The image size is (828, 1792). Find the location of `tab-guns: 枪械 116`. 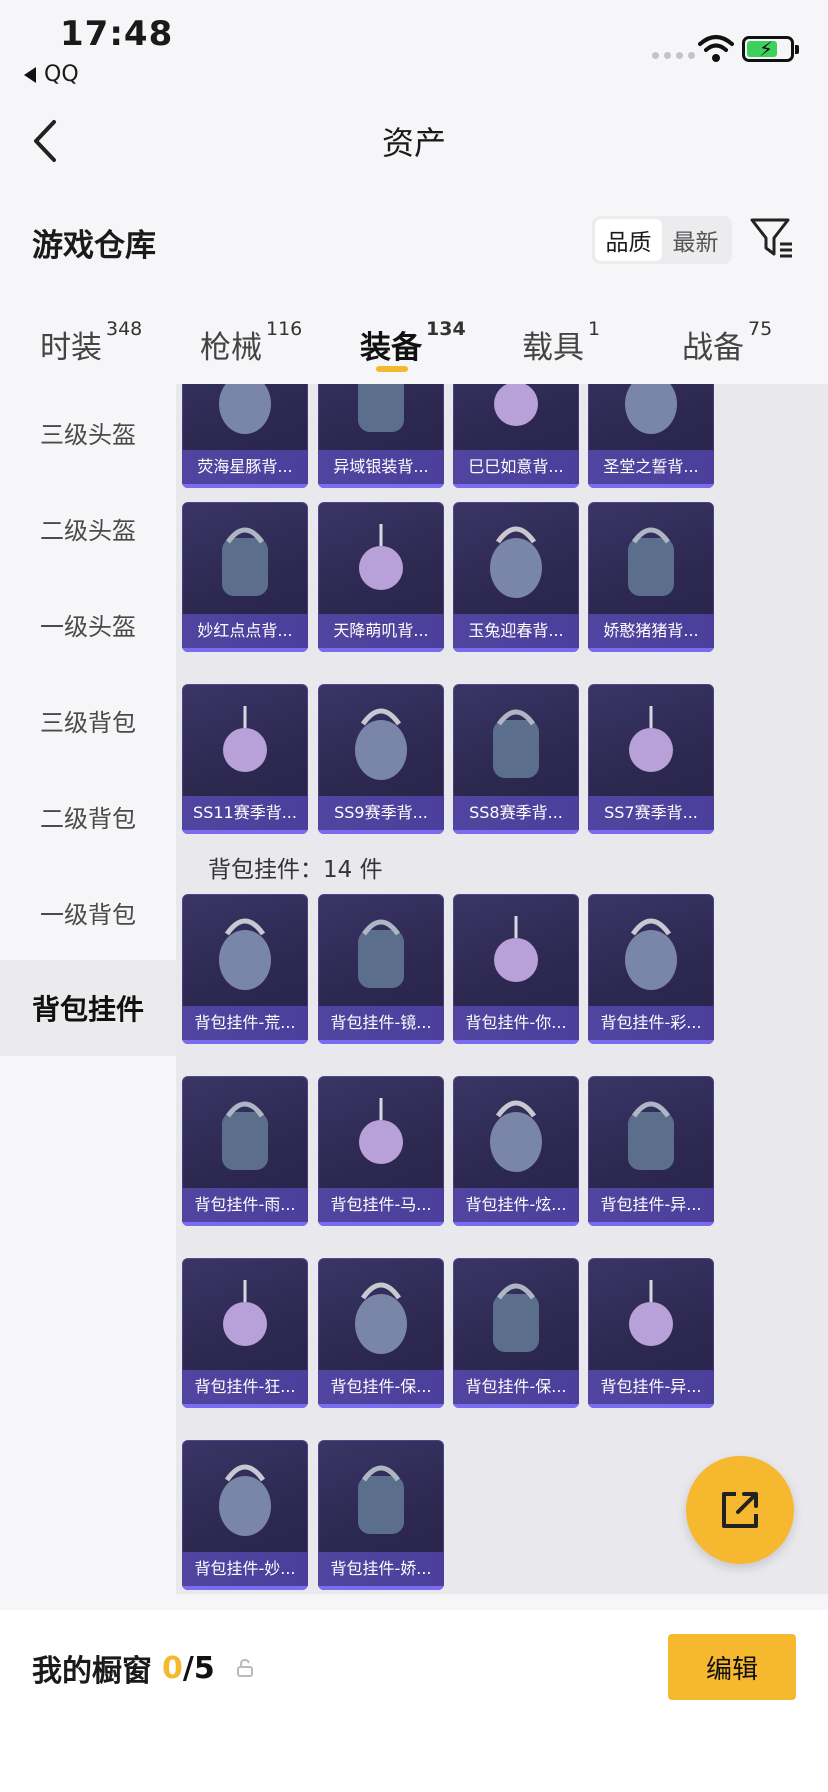

tab-guns: 枪械 116 is located at coordinates (251, 342).